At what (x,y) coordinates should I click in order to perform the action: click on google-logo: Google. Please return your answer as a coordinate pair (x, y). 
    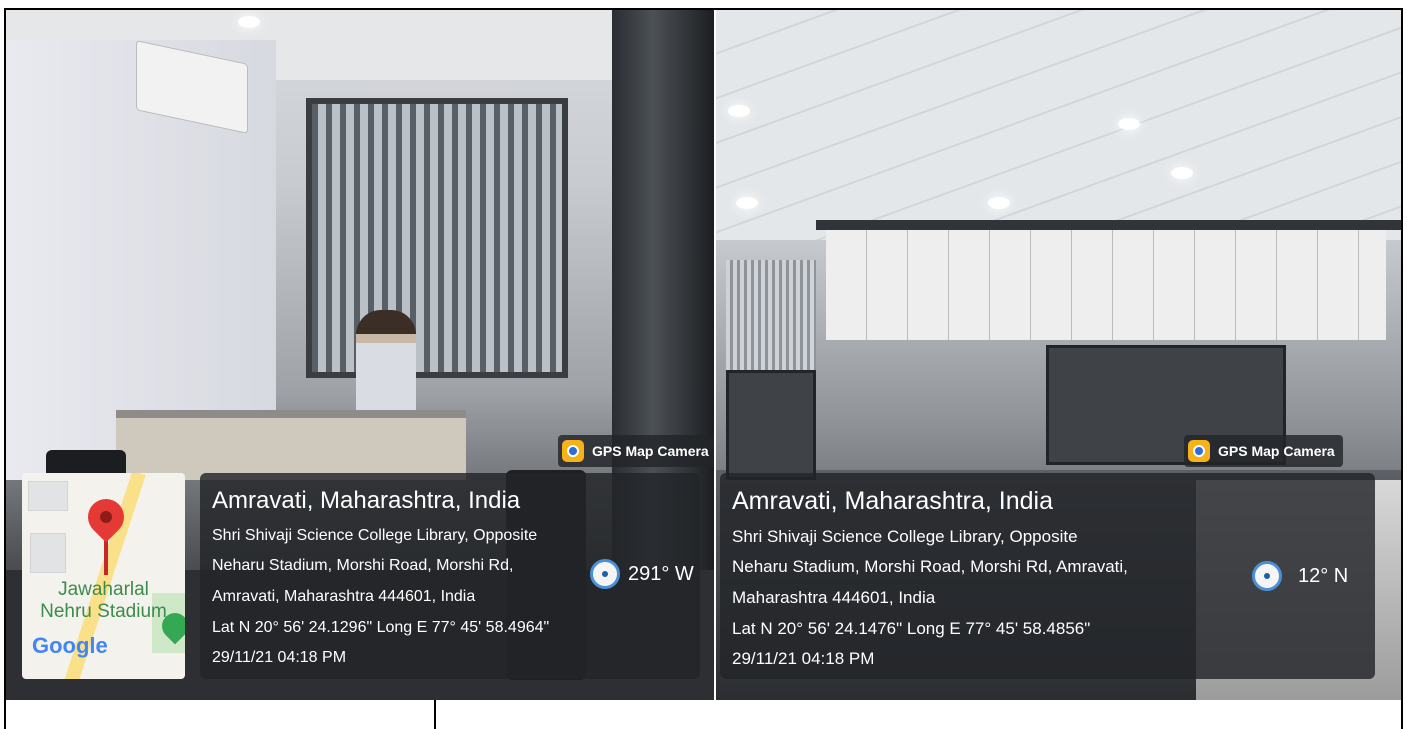
    Looking at the image, I should click on (70, 645).